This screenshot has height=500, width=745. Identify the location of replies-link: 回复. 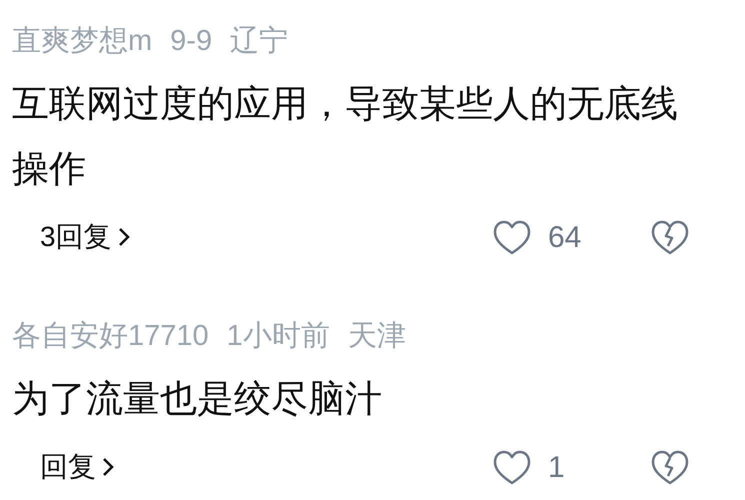
(77, 467).